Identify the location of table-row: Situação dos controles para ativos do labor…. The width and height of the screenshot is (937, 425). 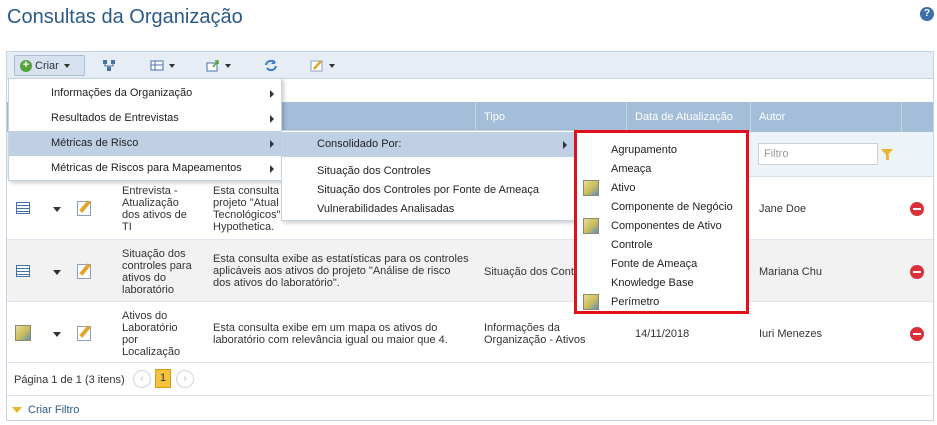
(470, 271).